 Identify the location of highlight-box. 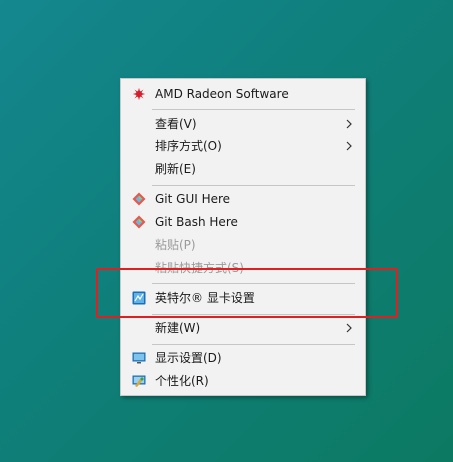
(247, 293).